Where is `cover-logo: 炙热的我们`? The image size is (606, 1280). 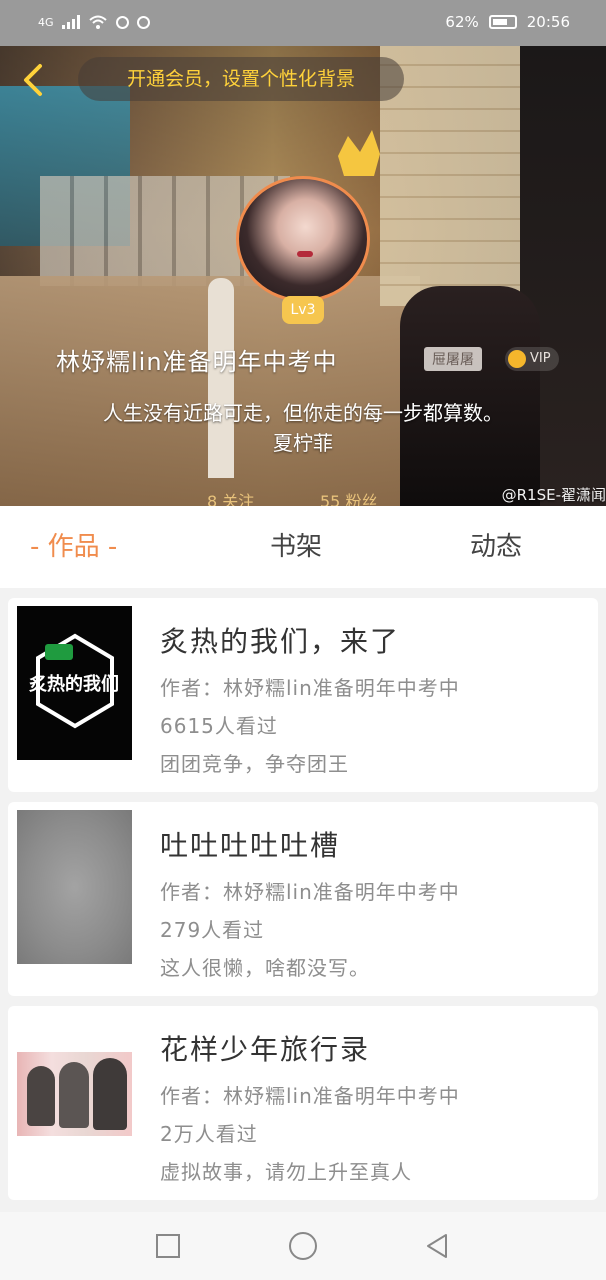
cover-logo: 炙热的我们 is located at coordinates (74, 681).